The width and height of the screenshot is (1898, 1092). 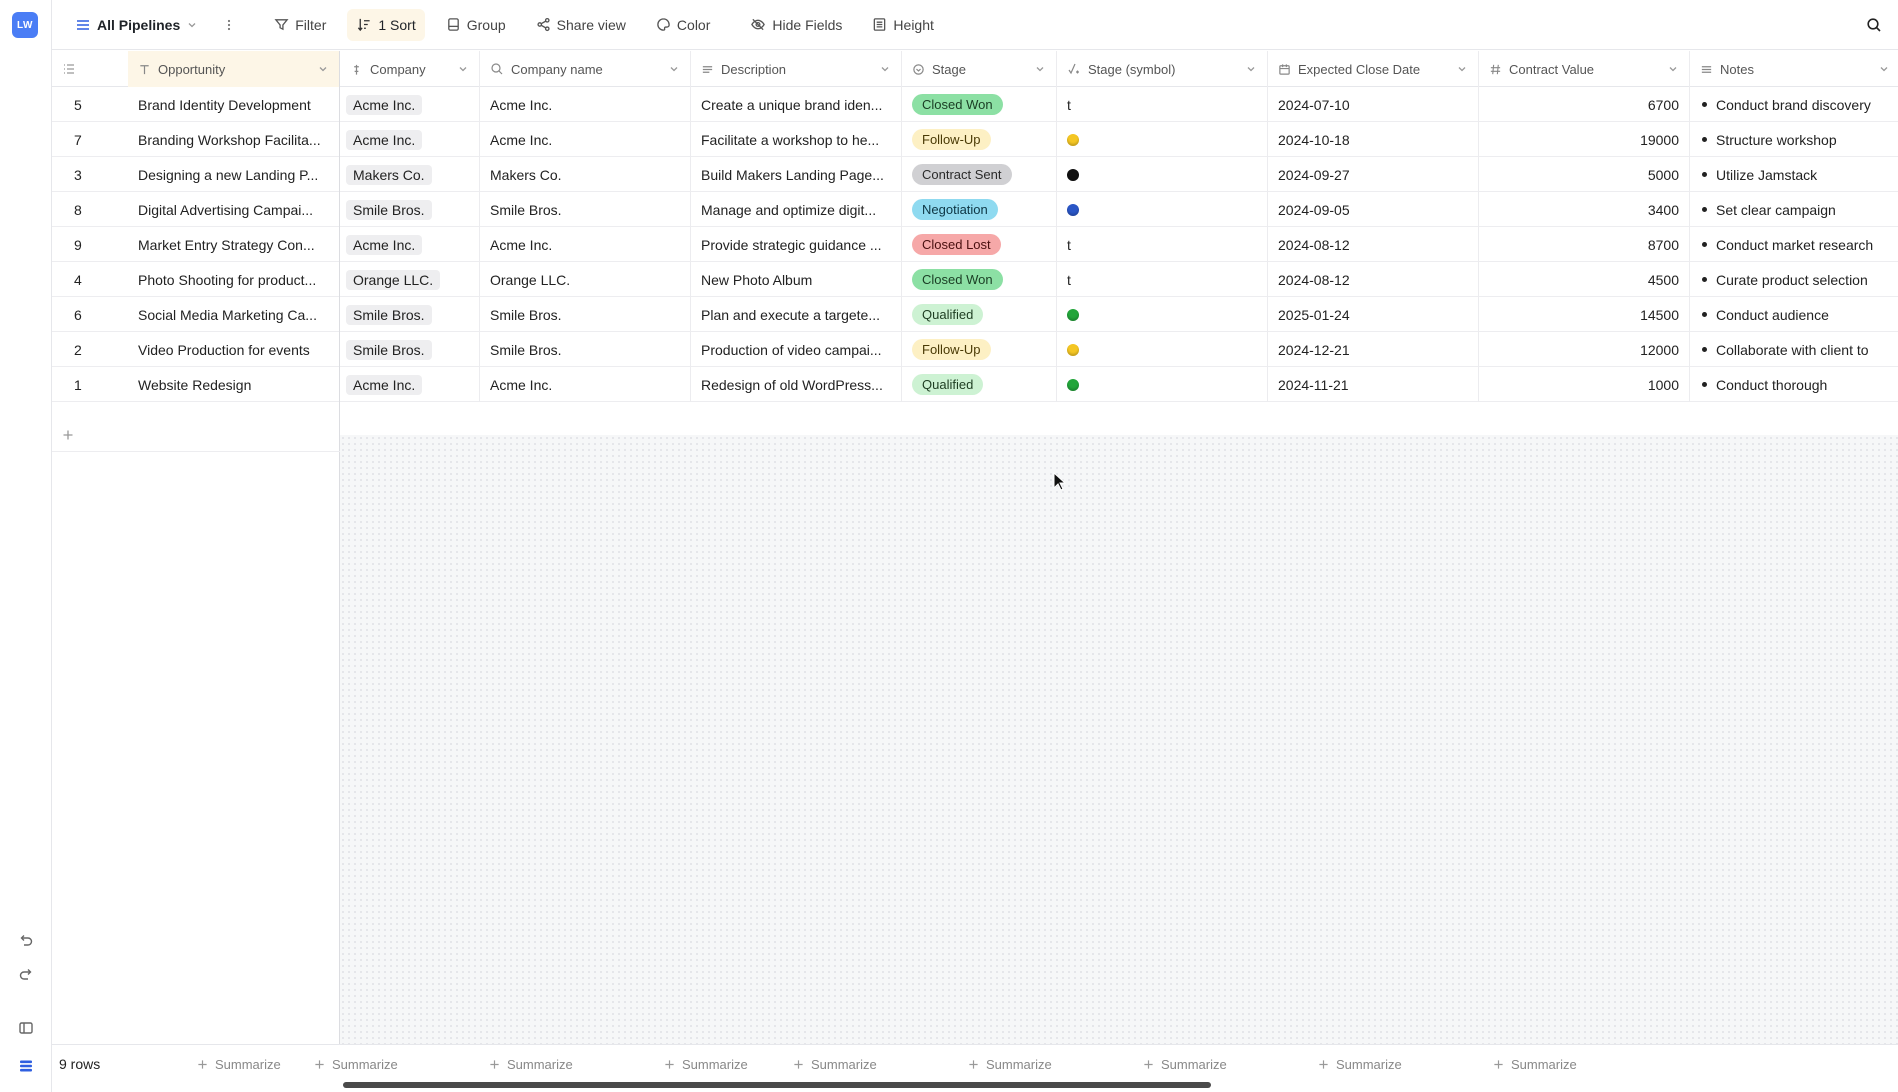 What do you see at coordinates (1373, 244) in the screenshot?
I see `cell-date: 2024-08-12` at bounding box center [1373, 244].